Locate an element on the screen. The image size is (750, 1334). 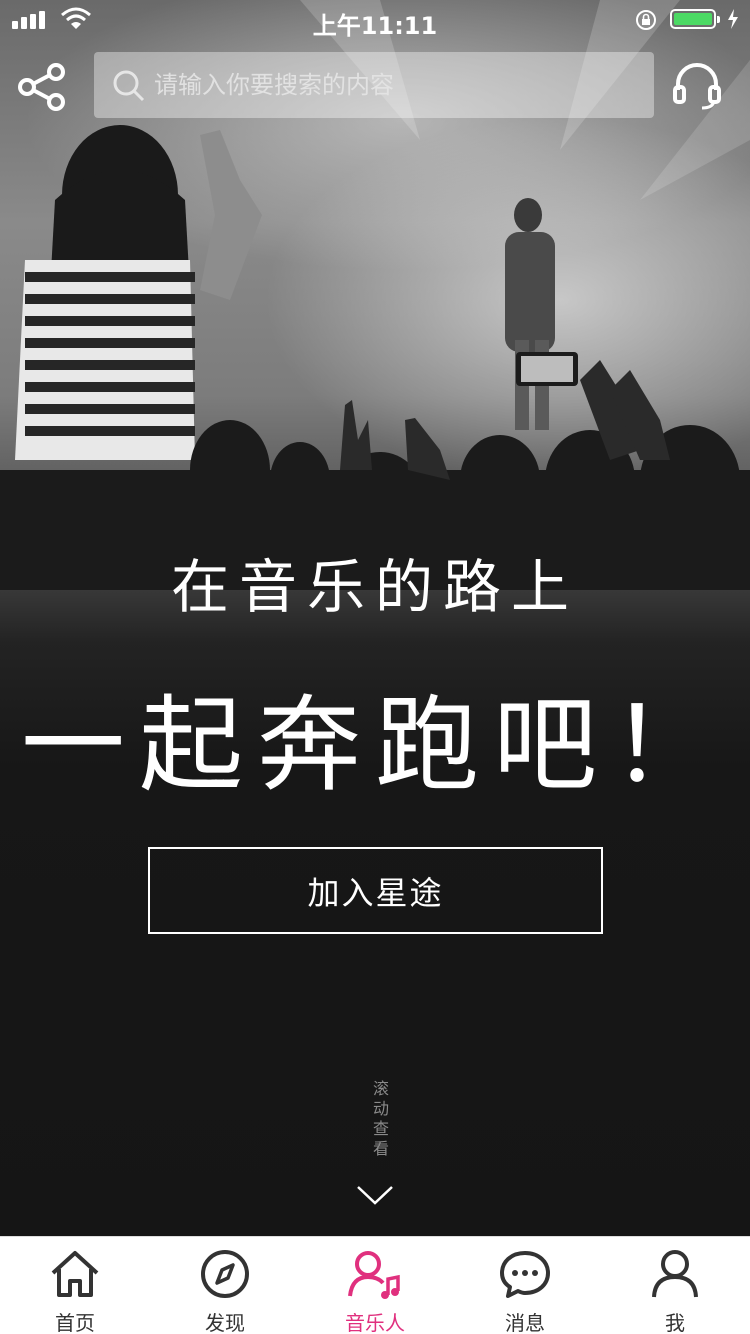
musician-icon is located at coordinates (374, 1275).